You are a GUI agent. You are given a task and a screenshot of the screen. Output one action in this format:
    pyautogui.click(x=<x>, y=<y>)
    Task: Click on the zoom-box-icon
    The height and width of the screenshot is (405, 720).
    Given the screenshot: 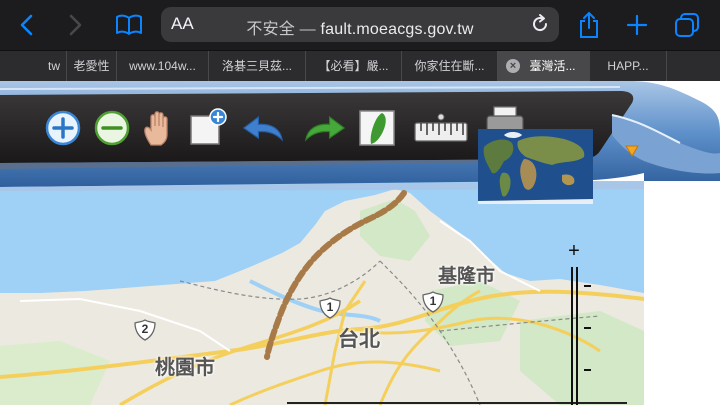 What is the action you would take?
    pyautogui.click(x=208, y=126)
    